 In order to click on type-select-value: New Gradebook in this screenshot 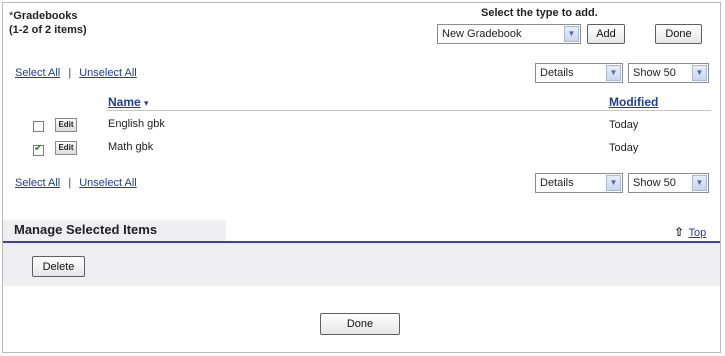, I will do `click(482, 34)`.